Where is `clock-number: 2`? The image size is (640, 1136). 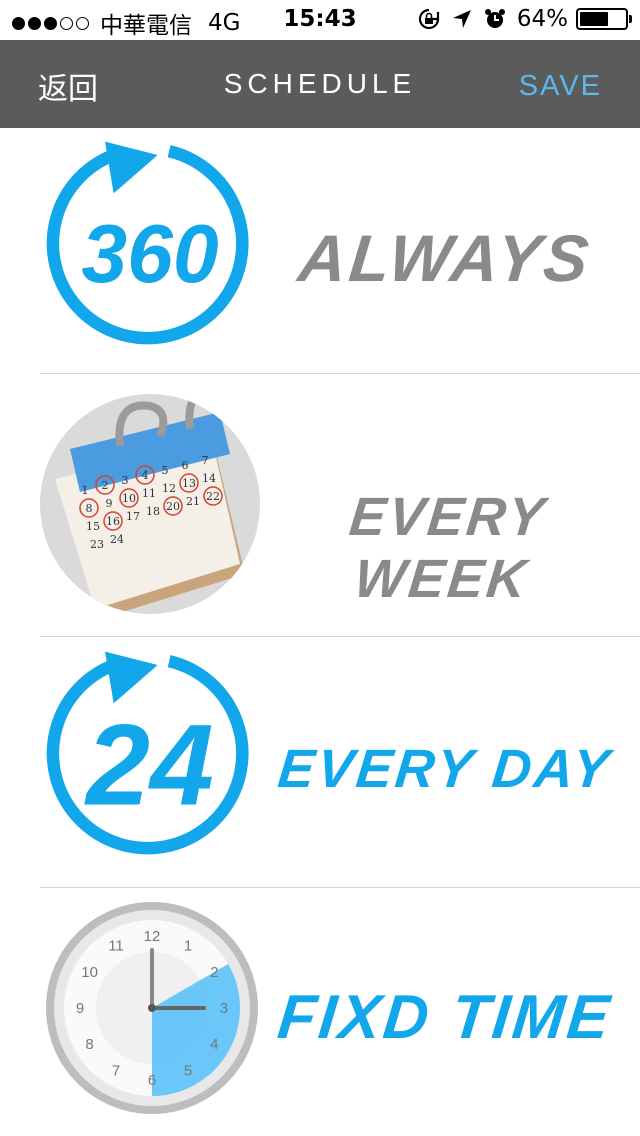
clock-number: 2 is located at coordinates (214, 972).